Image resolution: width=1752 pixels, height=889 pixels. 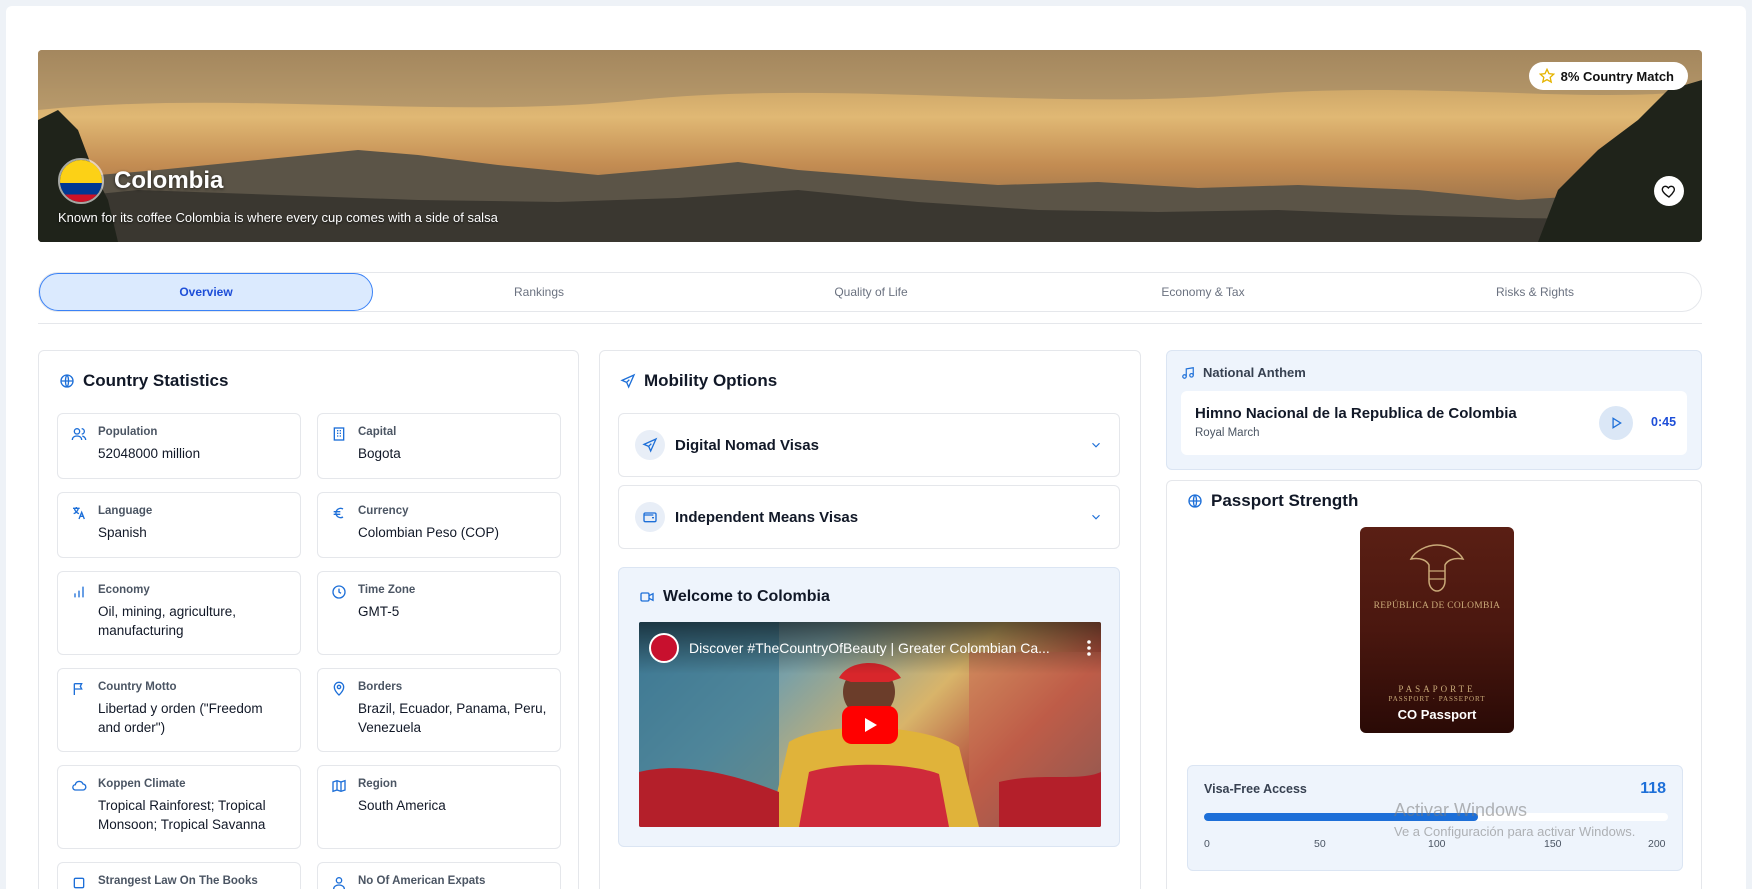 I want to click on more-options-icon, so click(x=1089, y=648).